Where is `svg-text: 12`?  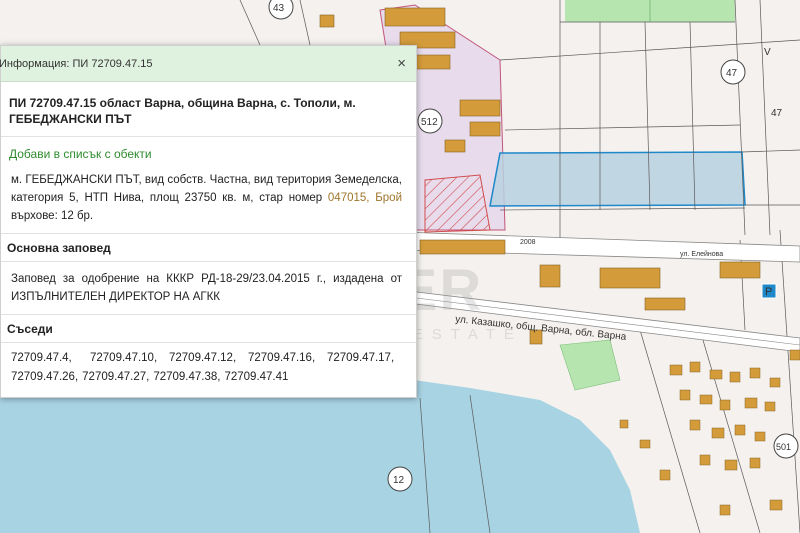 svg-text: 12 is located at coordinates (399, 480).